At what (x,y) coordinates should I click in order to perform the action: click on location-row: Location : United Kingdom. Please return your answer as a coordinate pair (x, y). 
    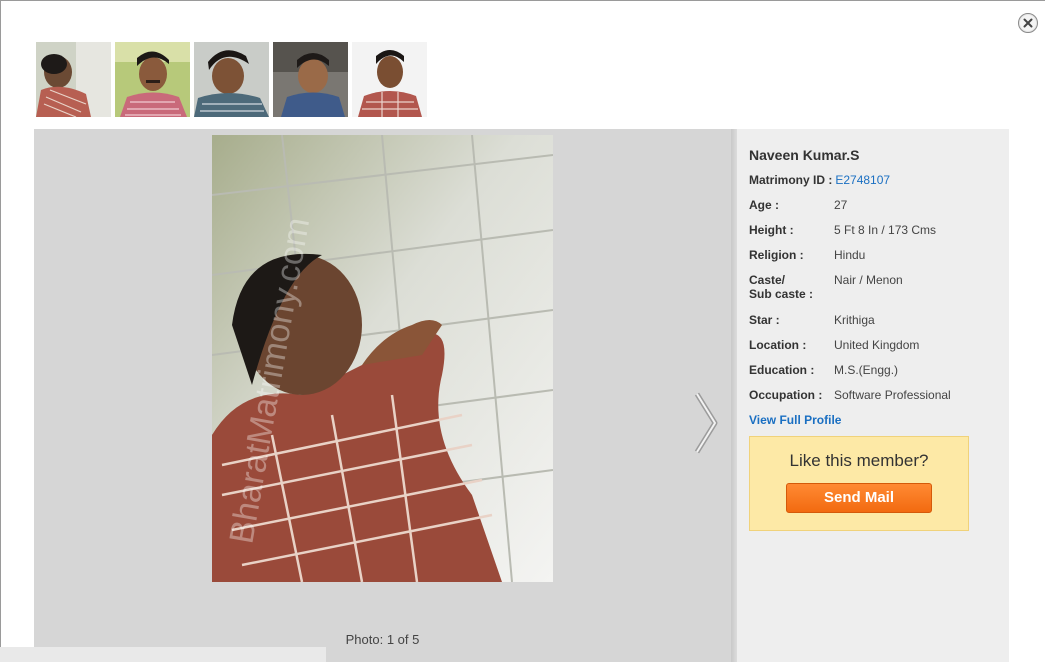
    Looking at the image, I should click on (874, 345).